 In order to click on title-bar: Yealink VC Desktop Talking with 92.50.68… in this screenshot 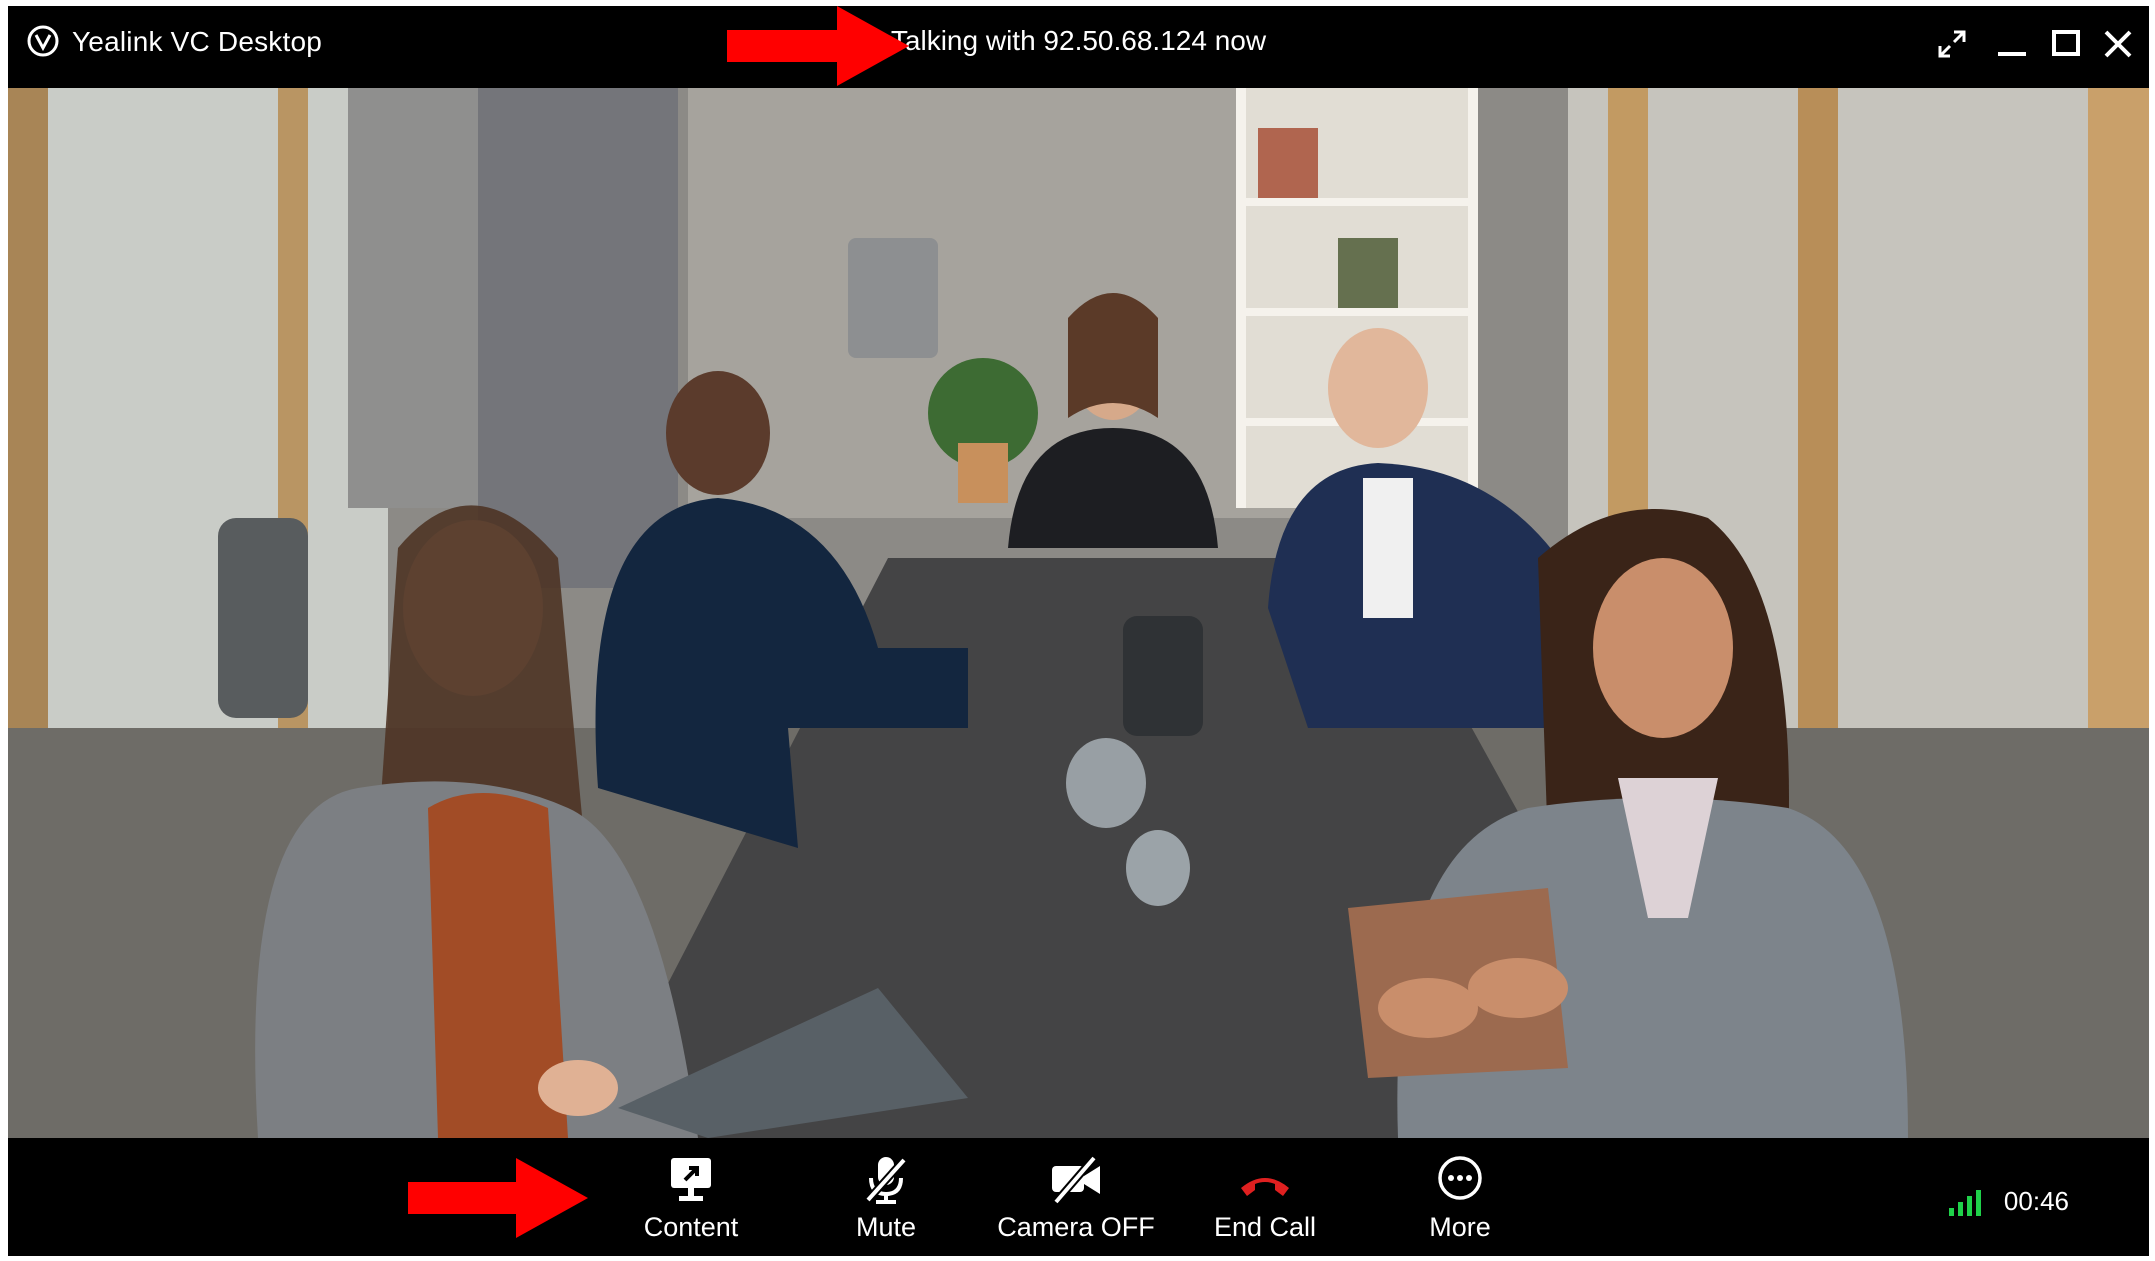, I will do `click(1078, 47)`.